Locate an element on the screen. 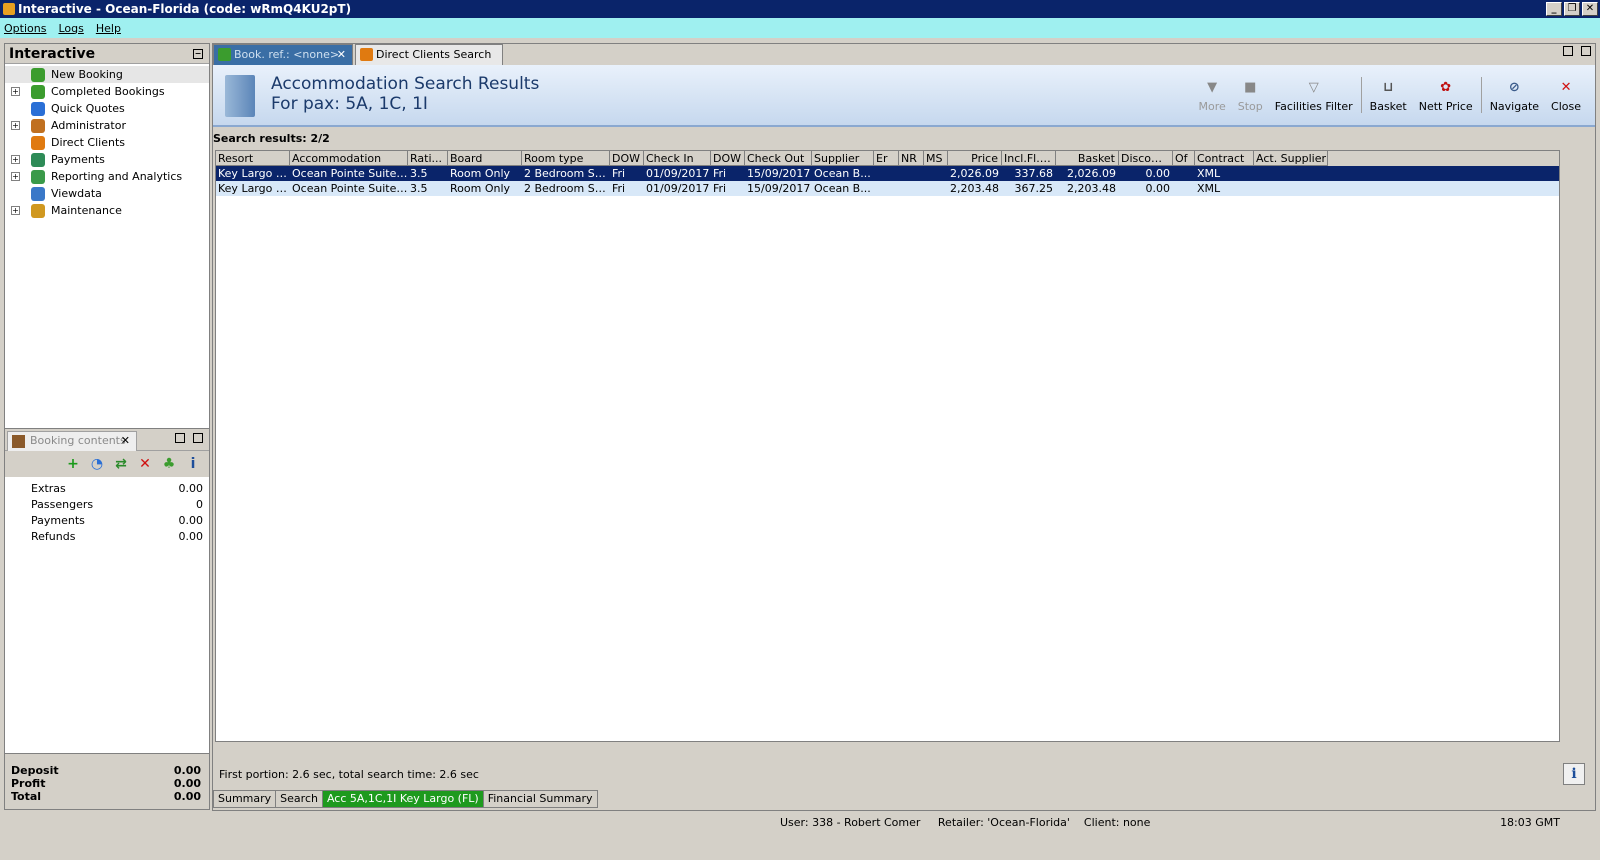 The height and width of the screenshot is (860, 1600). nav-item-direct-clients: Direct Clients is located at coordinates (107, 142).